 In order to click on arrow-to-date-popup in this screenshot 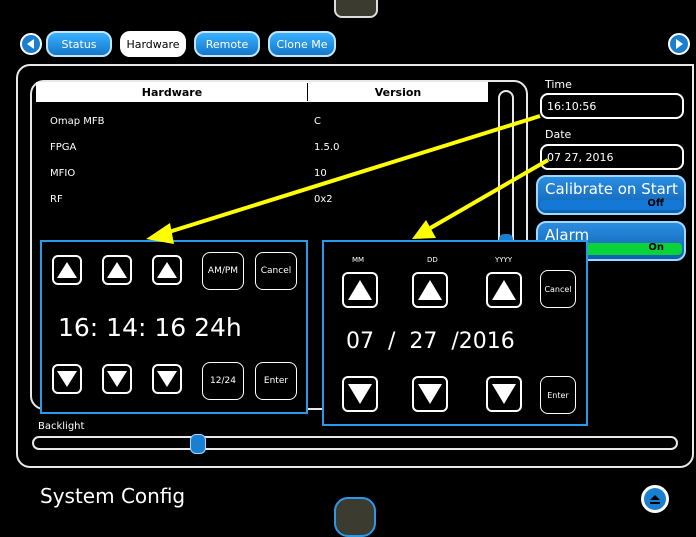, I will do `click(484, 197)`.